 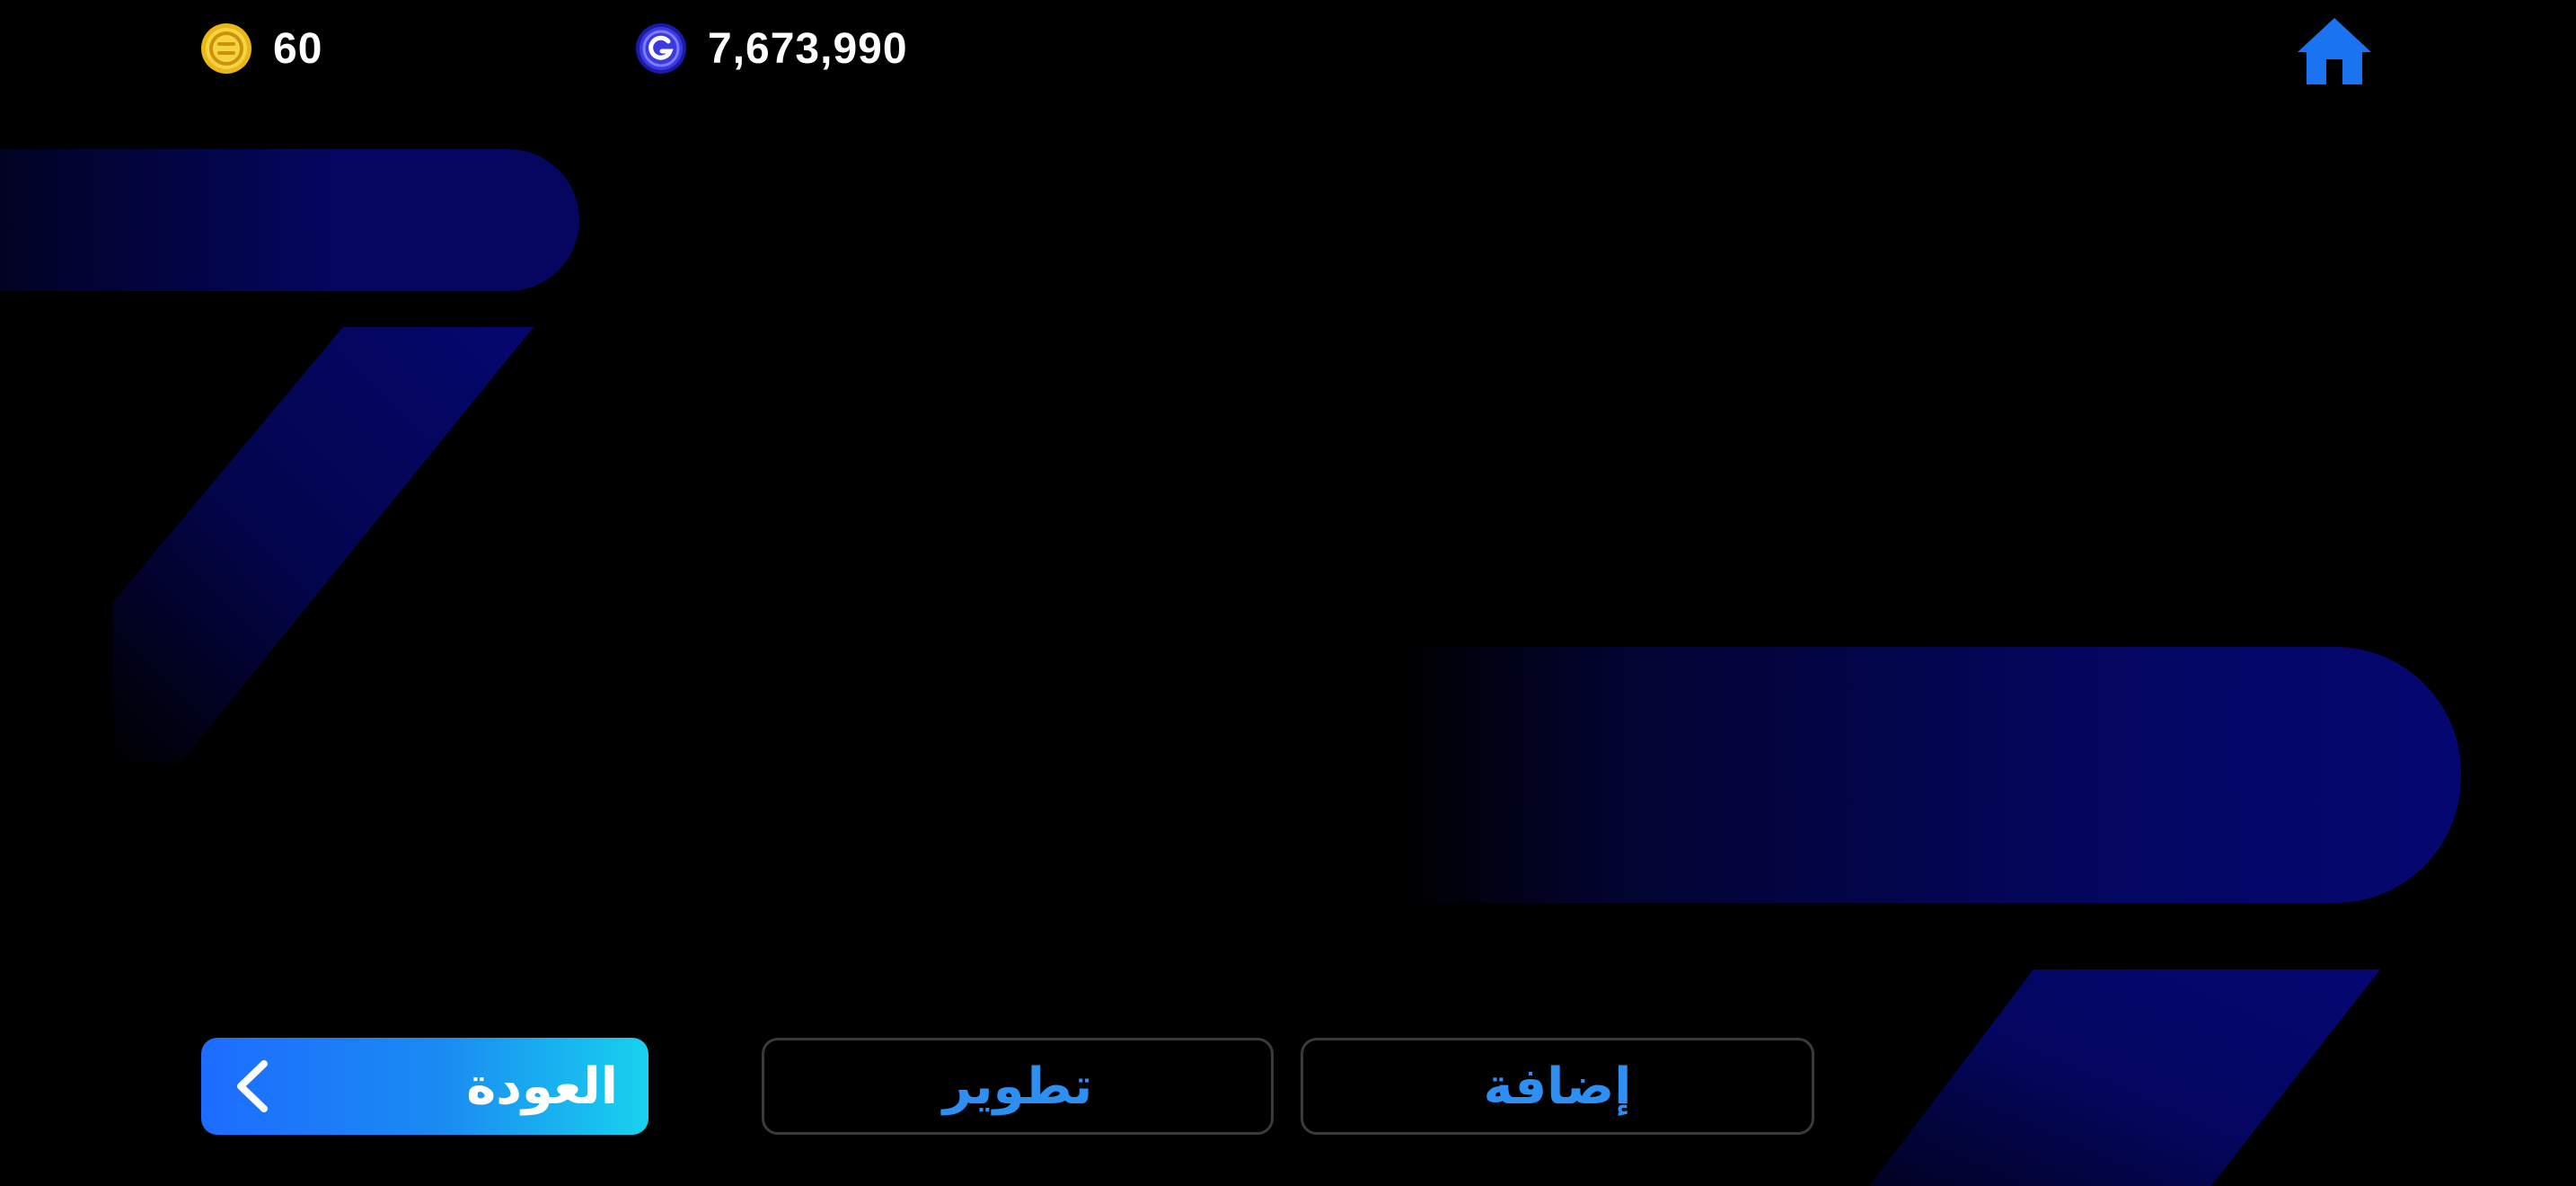 What do you see at coordinates (298, 48) in the screenshot?
I see `coin-count: 60` at bounding box center [298, 48].